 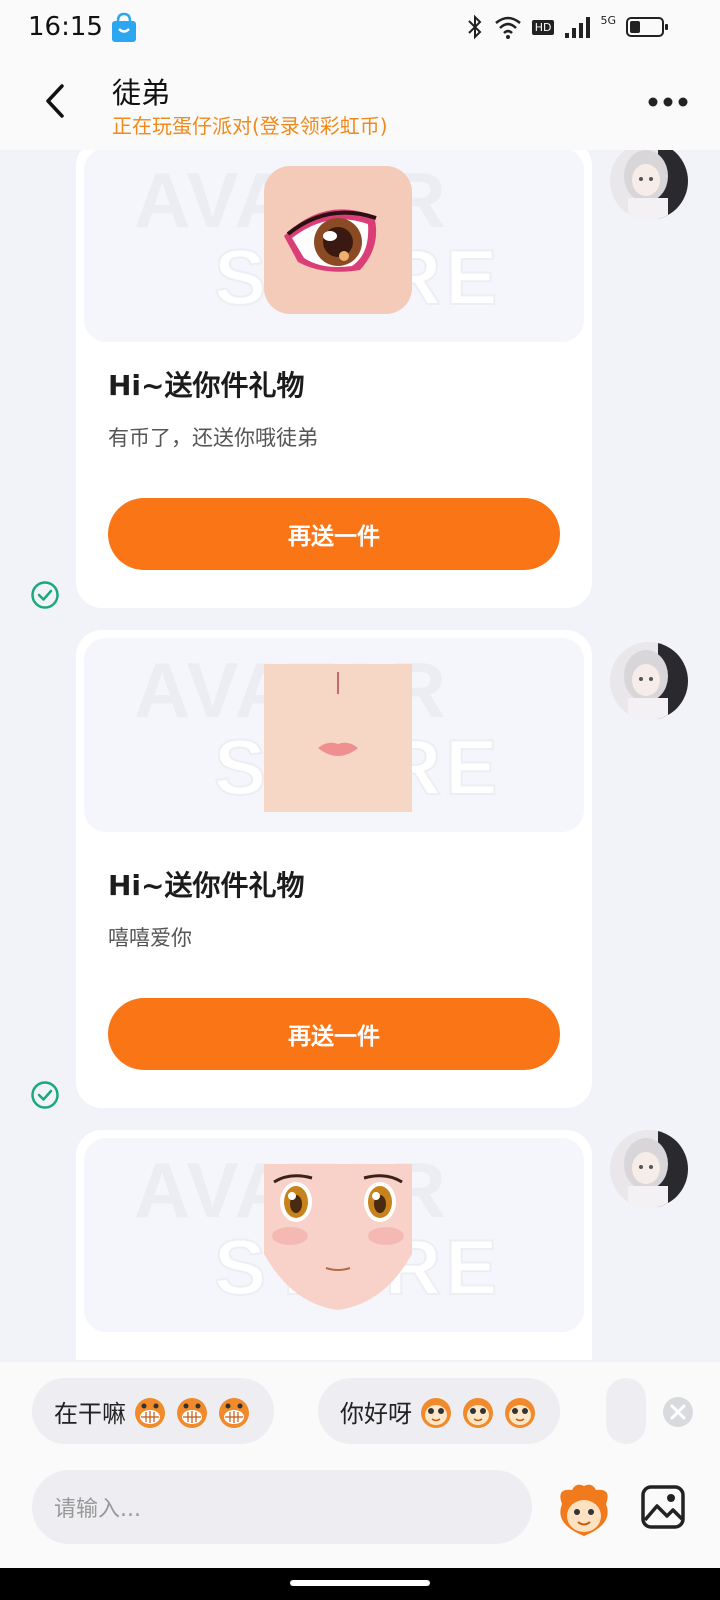 I want to click on system-nav-bar, so click(x=360, y=1584).